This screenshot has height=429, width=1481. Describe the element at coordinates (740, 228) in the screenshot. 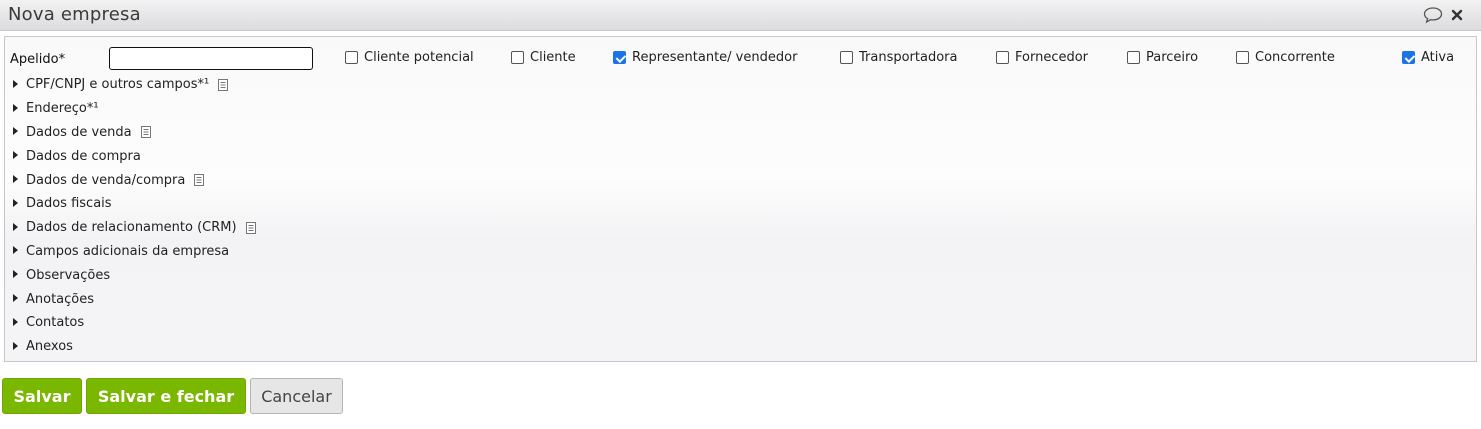

I see `section-dados-relacionamento: Dados de relacionamento (CRM)` at that location.